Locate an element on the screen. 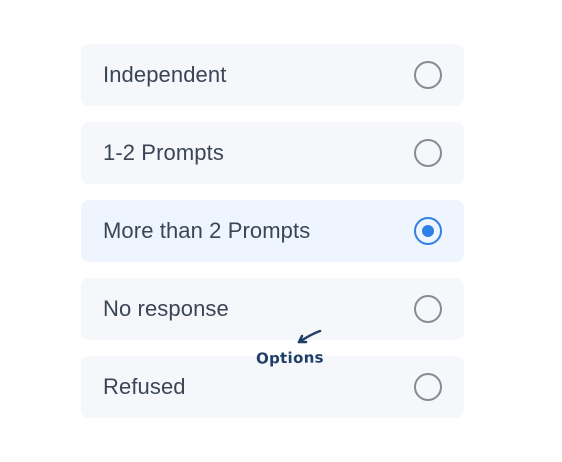  option-label: More than 2 Prompts is located at coordinates (207, 230).